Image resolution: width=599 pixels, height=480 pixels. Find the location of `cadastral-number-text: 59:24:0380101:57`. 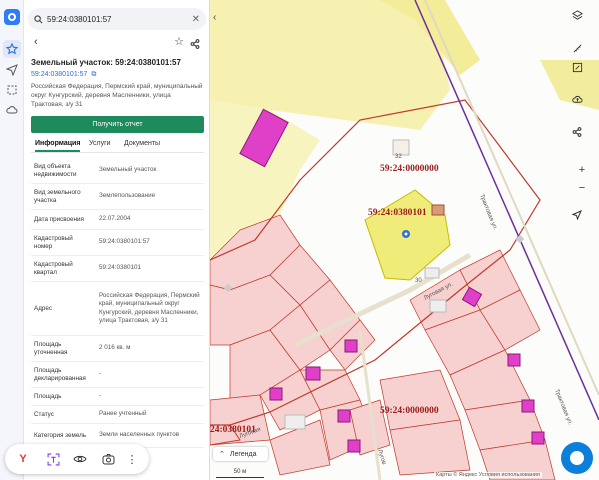

cadastral-number-text: 59:24:0380101:57 is located at coordinates (59, 74).